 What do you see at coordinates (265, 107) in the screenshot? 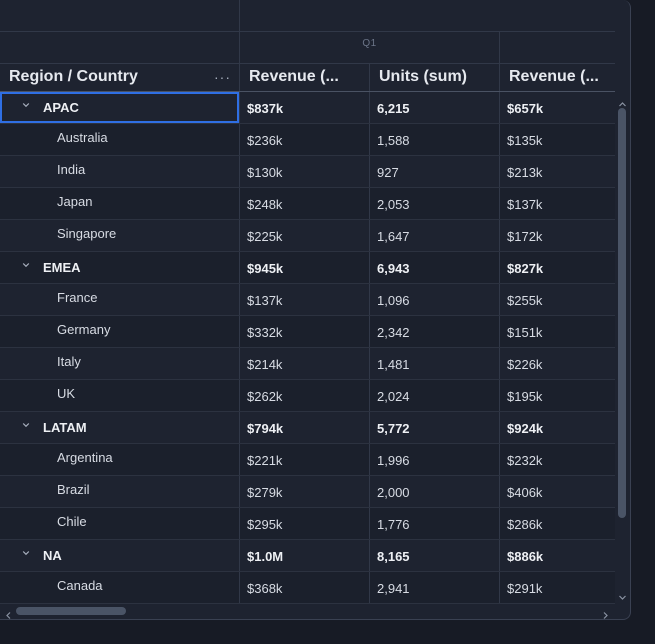
I see `revenue-cell: $837k` at bounding box center [265, 107].